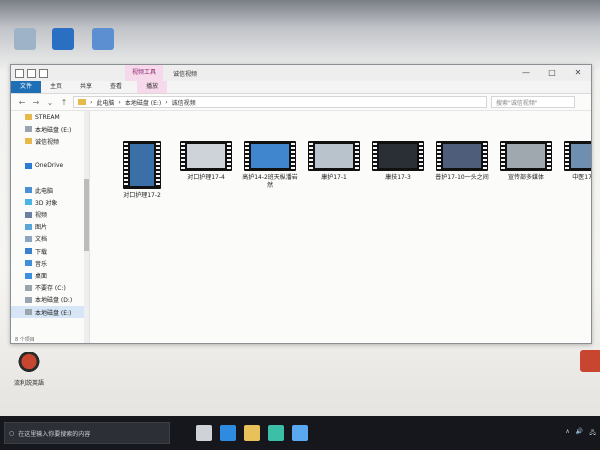  I want to click on scroll-thumb, so click(86, 215).